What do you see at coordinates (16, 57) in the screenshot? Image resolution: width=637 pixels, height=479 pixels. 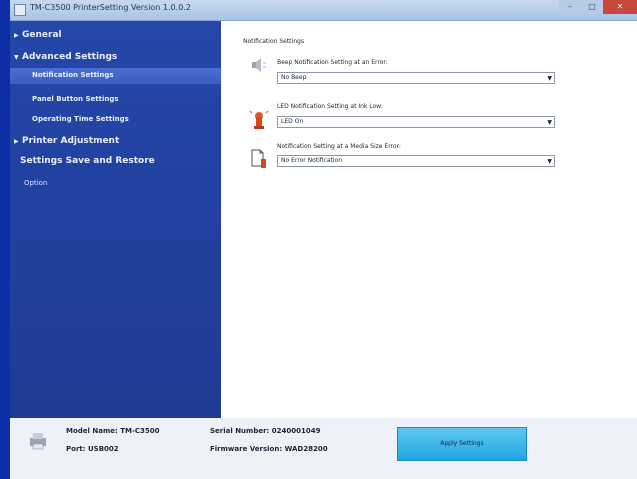 I see `collapse-arrow-icon: ▼` at bounding box center [16, 57].